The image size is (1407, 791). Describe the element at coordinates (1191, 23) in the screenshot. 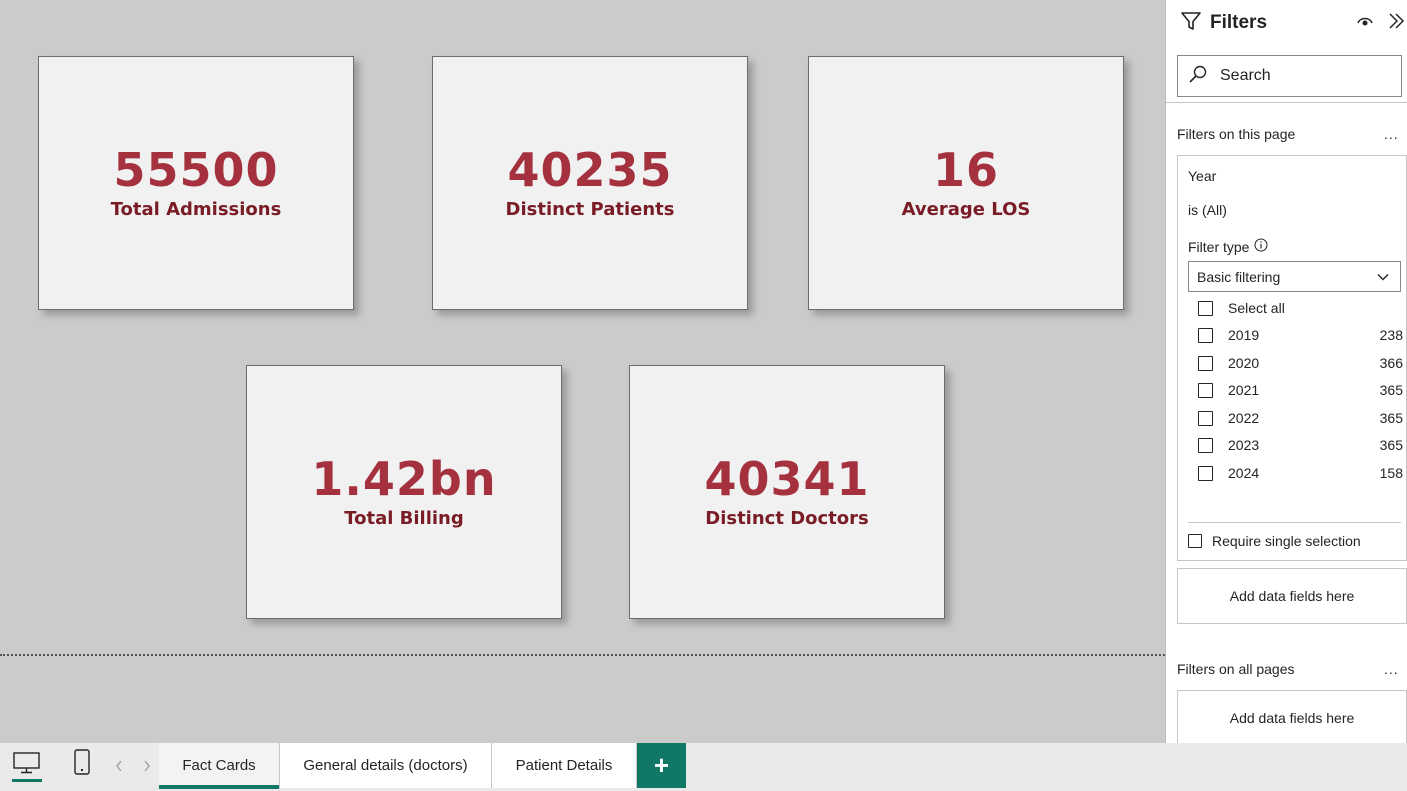

I see `filter-funnel-icon` at that location.